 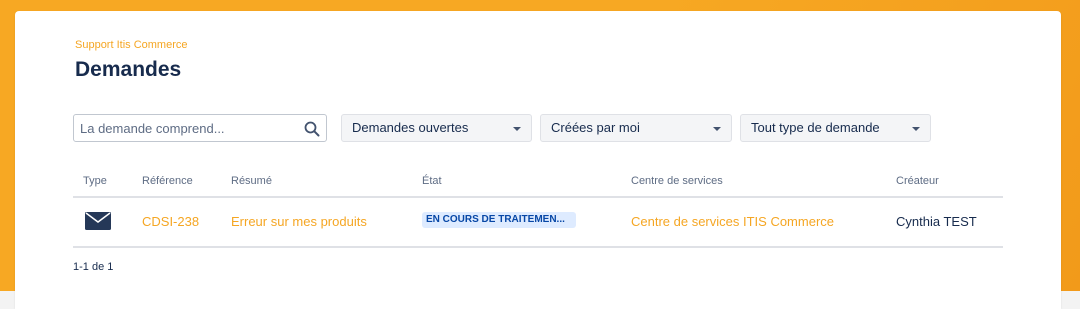 I want to click on creator-filter-value: Créées par moi, so click(x=595, y=127).